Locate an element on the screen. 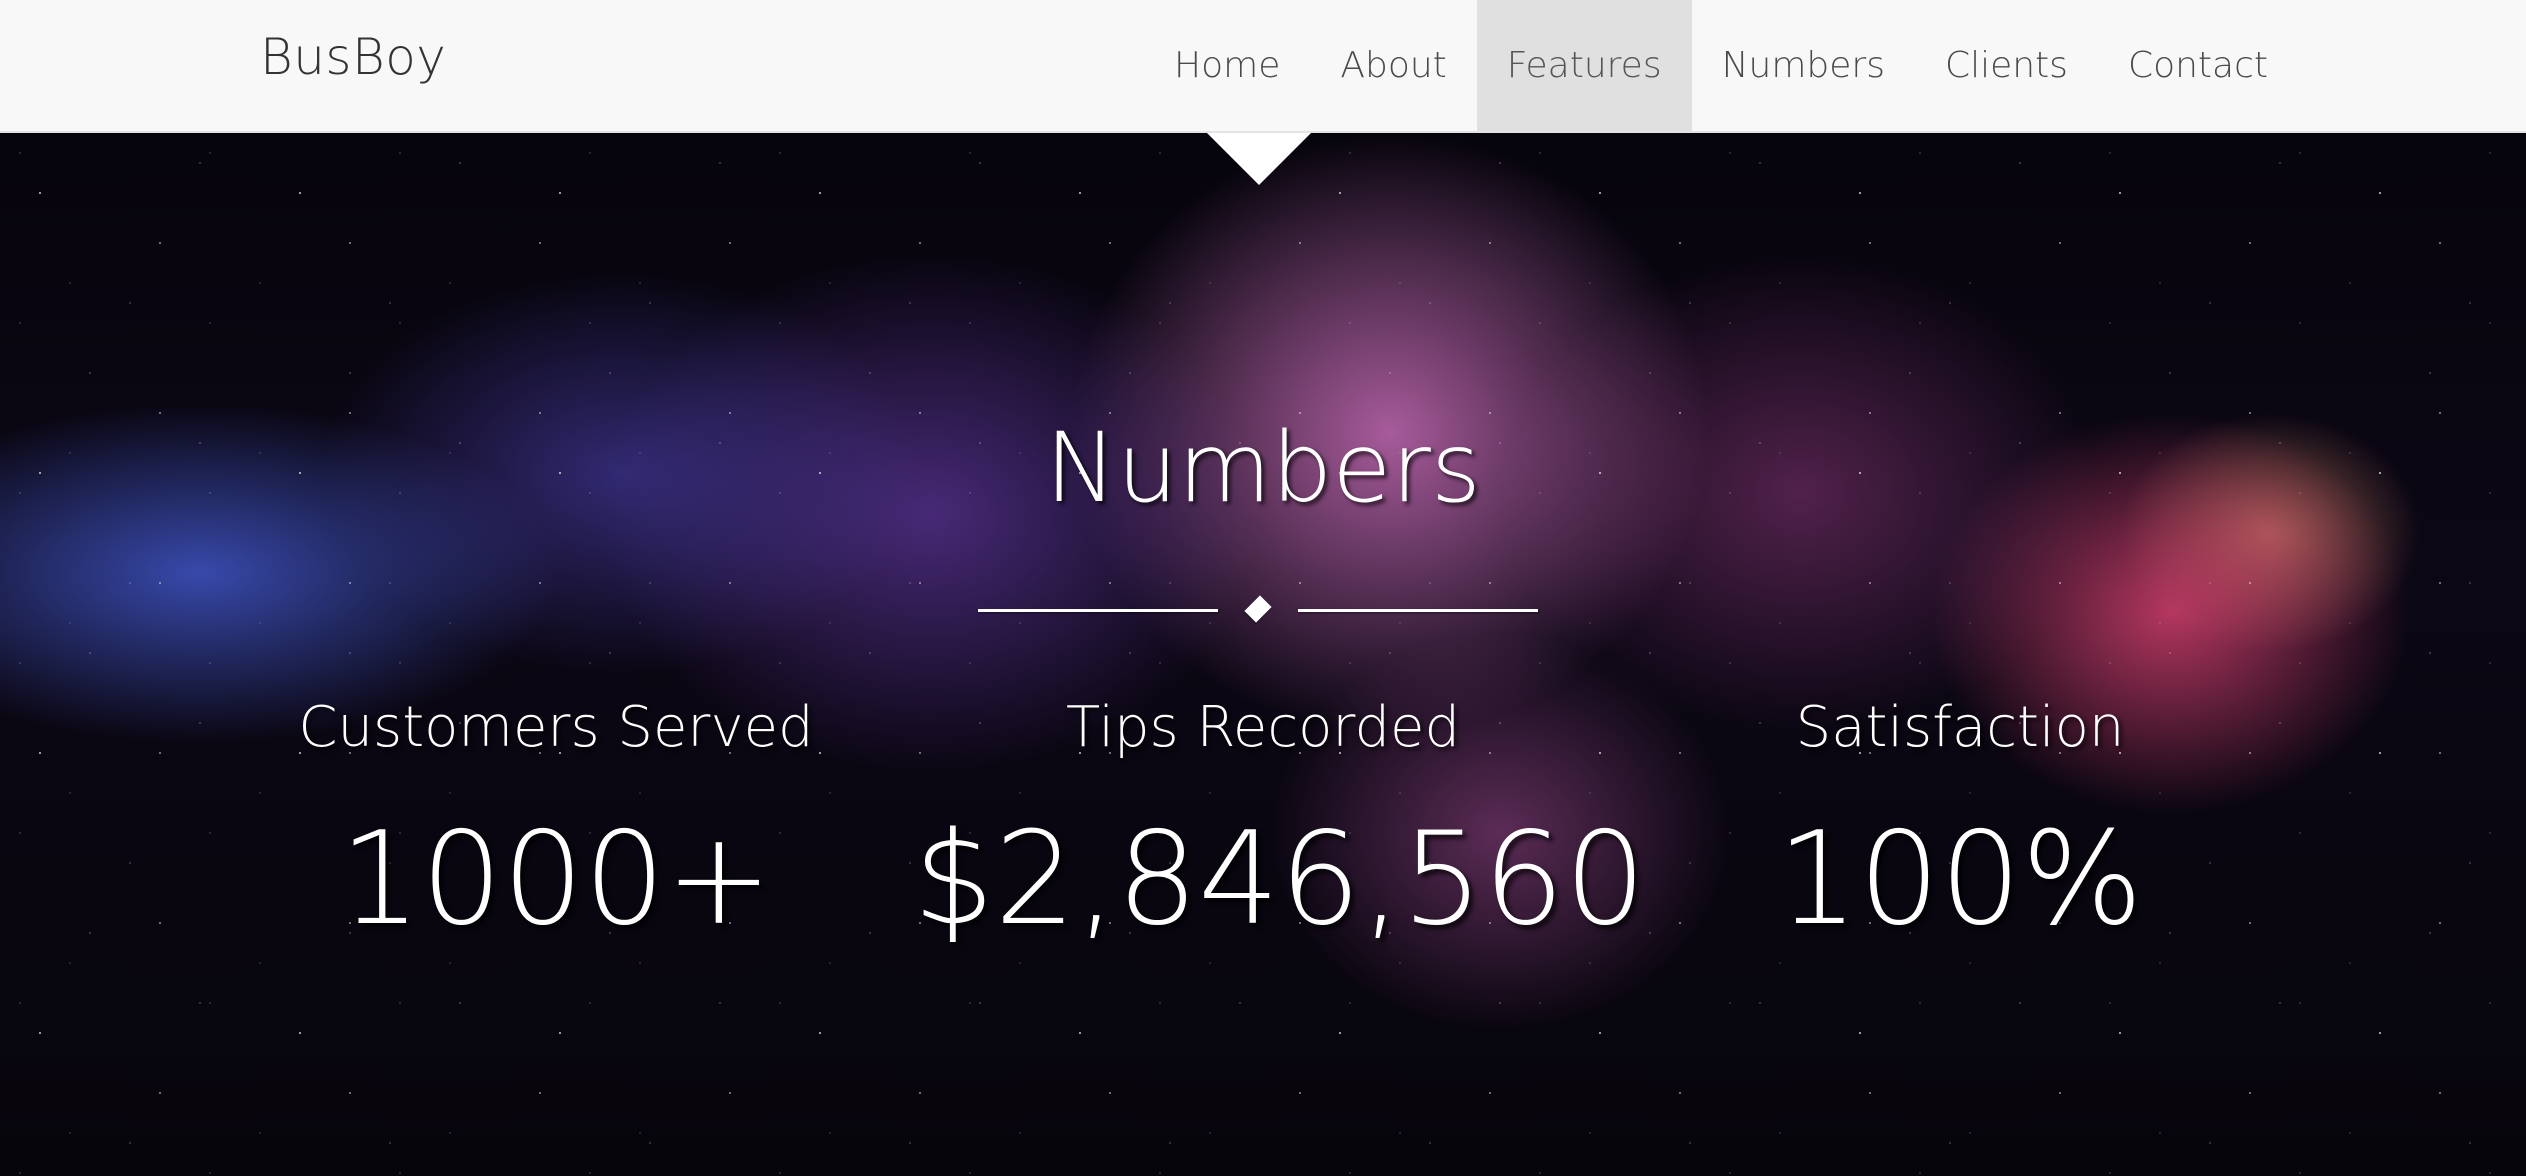 This screenshot has height=1176, width=2526. nav-item-features: Features is located at coordinates (1584, 65).